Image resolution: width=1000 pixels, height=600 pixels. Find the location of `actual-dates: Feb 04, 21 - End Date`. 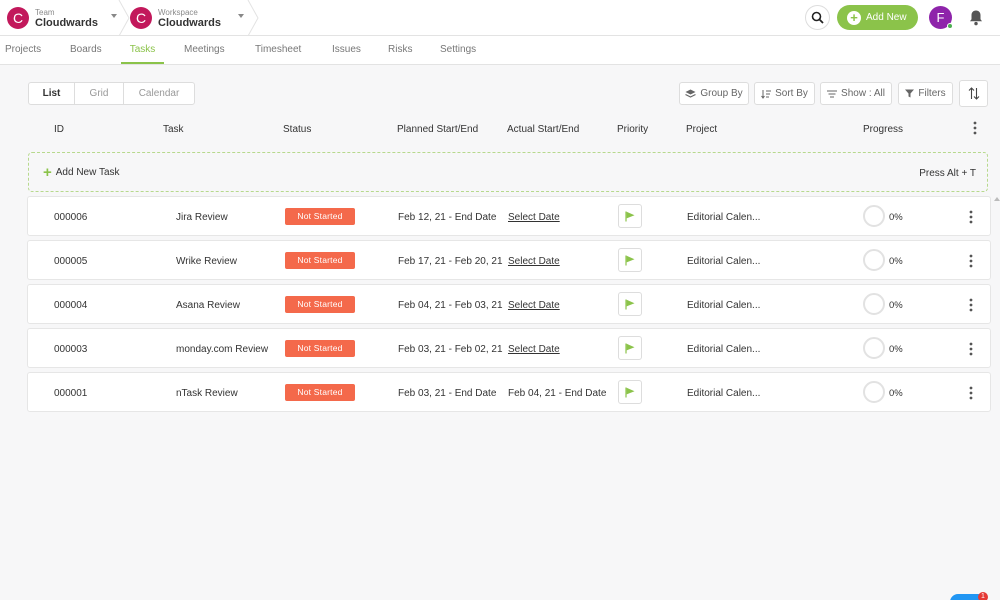

actual-dates: Feb 04, 21 - End Date is located at coordinates (557, 393).